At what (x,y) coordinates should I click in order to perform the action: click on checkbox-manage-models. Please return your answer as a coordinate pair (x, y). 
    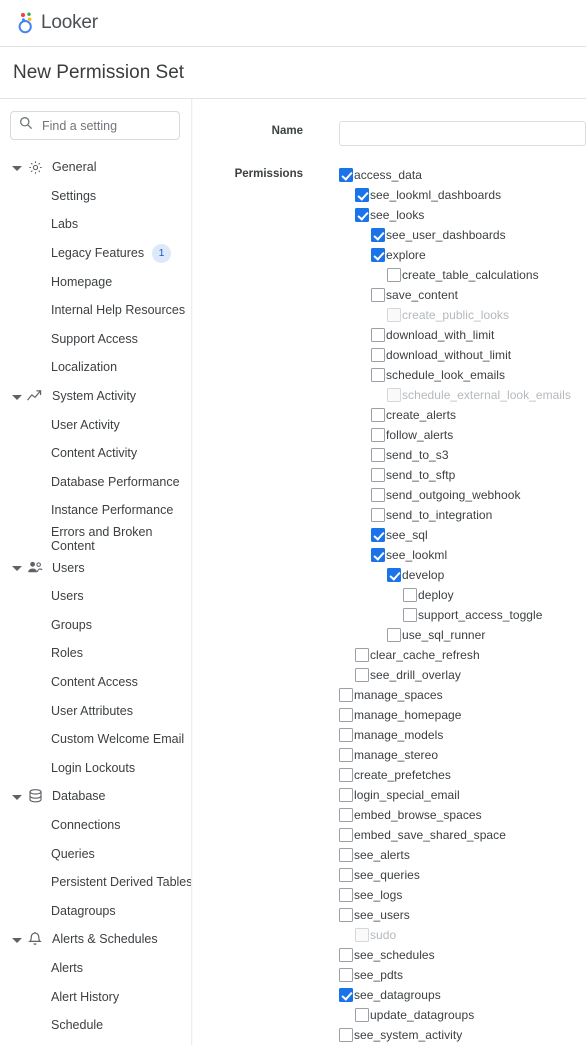
    Looking at the image, I should click on (346, 735).